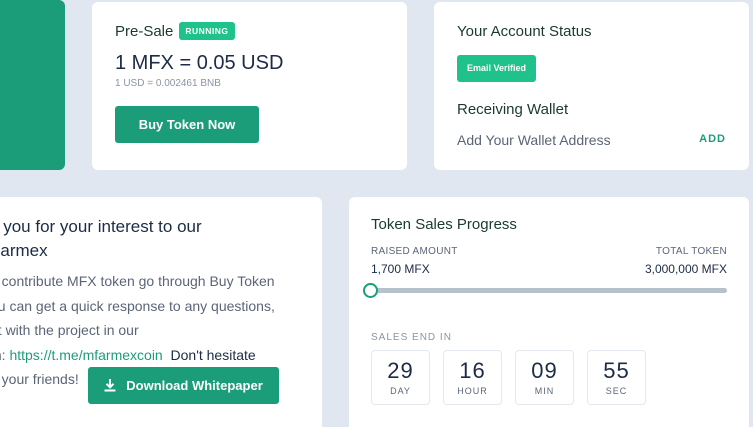 The height and width of the screenshot is (427, 753). Describe the element at coordinates (101, 239) in the screenshot. I see `thanks-heading: k you for your interest to our Farmex` at that location.